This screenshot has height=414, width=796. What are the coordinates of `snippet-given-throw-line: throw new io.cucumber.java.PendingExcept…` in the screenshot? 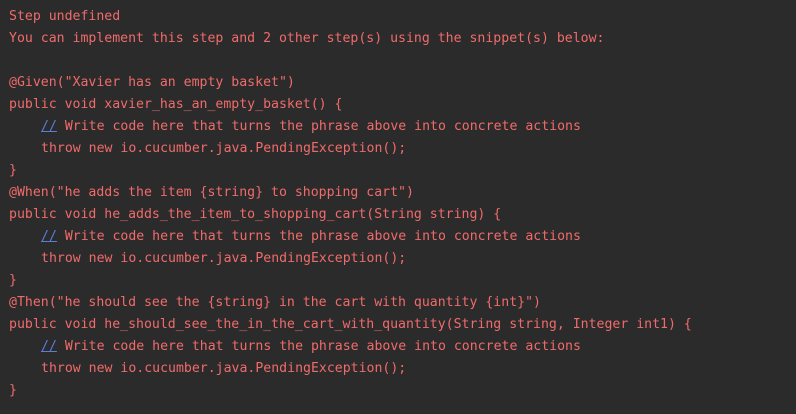 It's located at (402, 149).